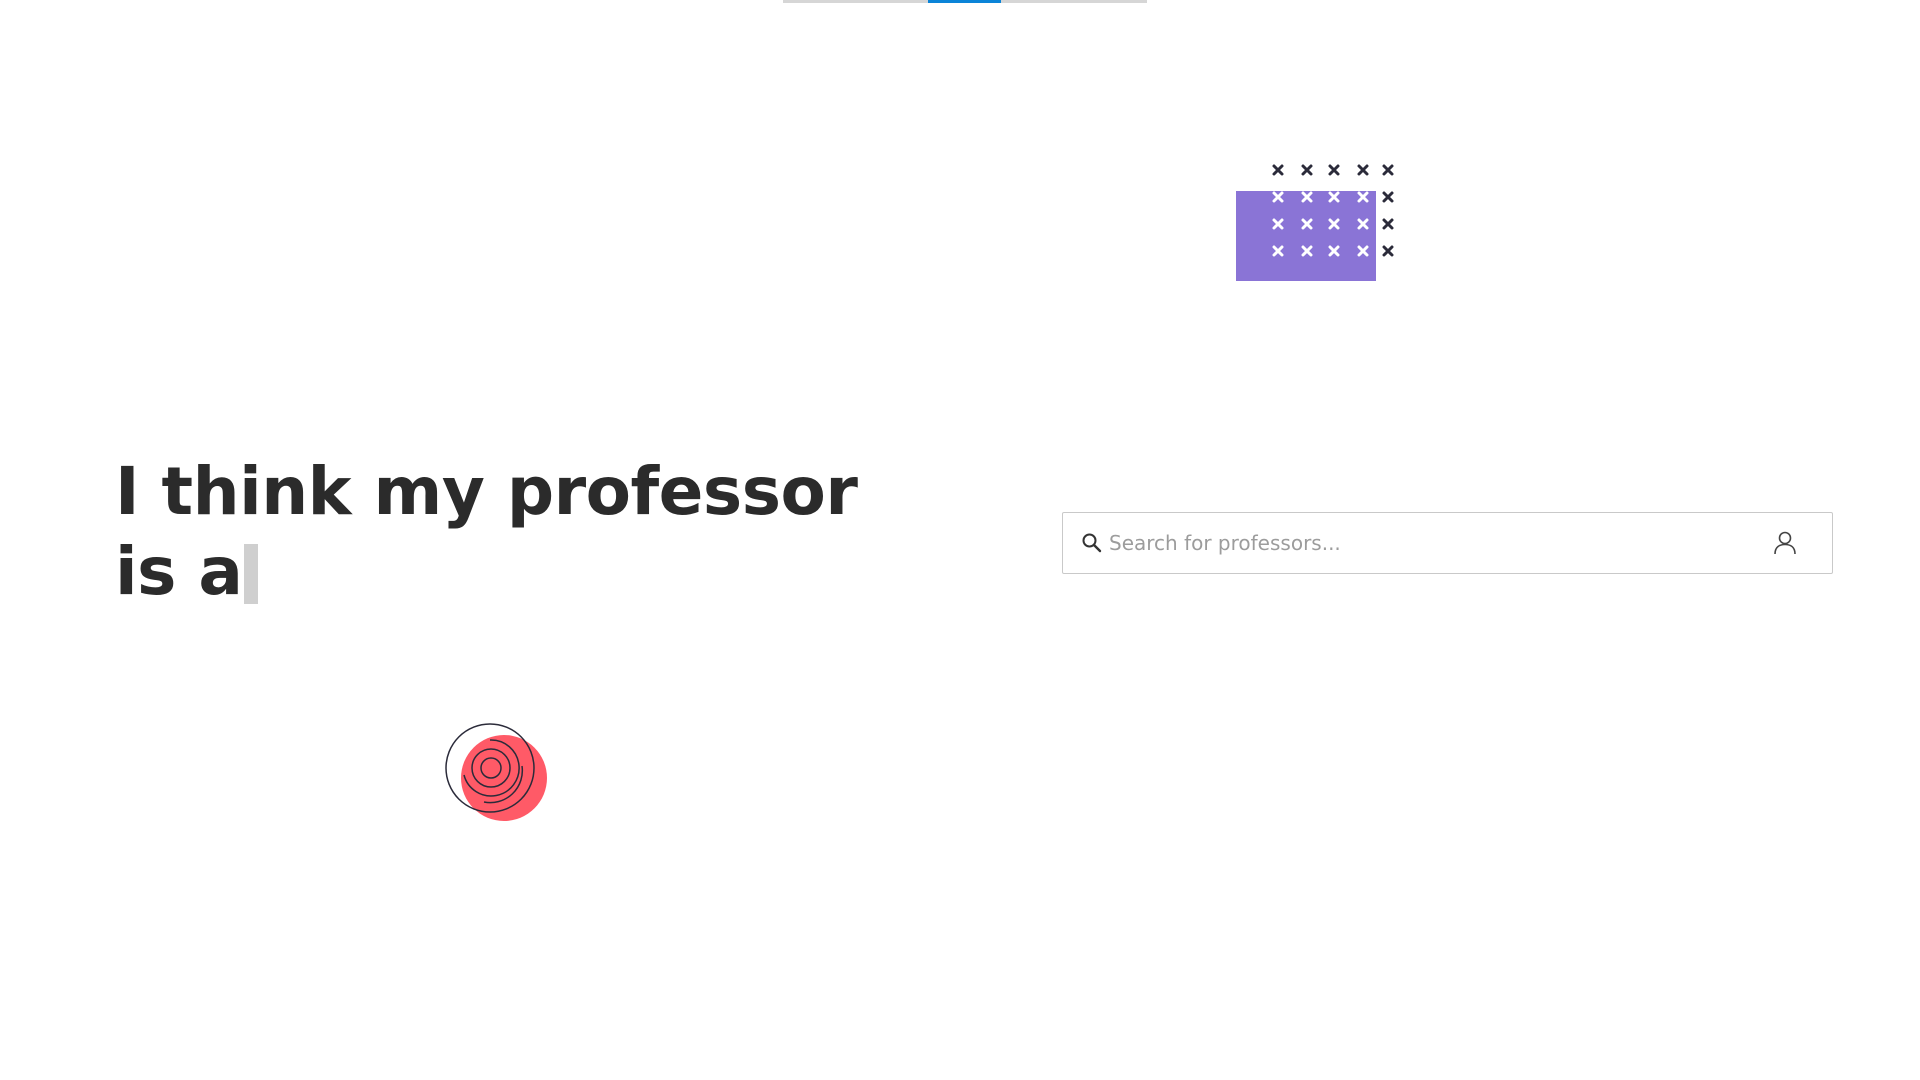 This screenshot has height=1080, width=1920. I want to click on headline-line-2-text: is a, so click(179, 571).